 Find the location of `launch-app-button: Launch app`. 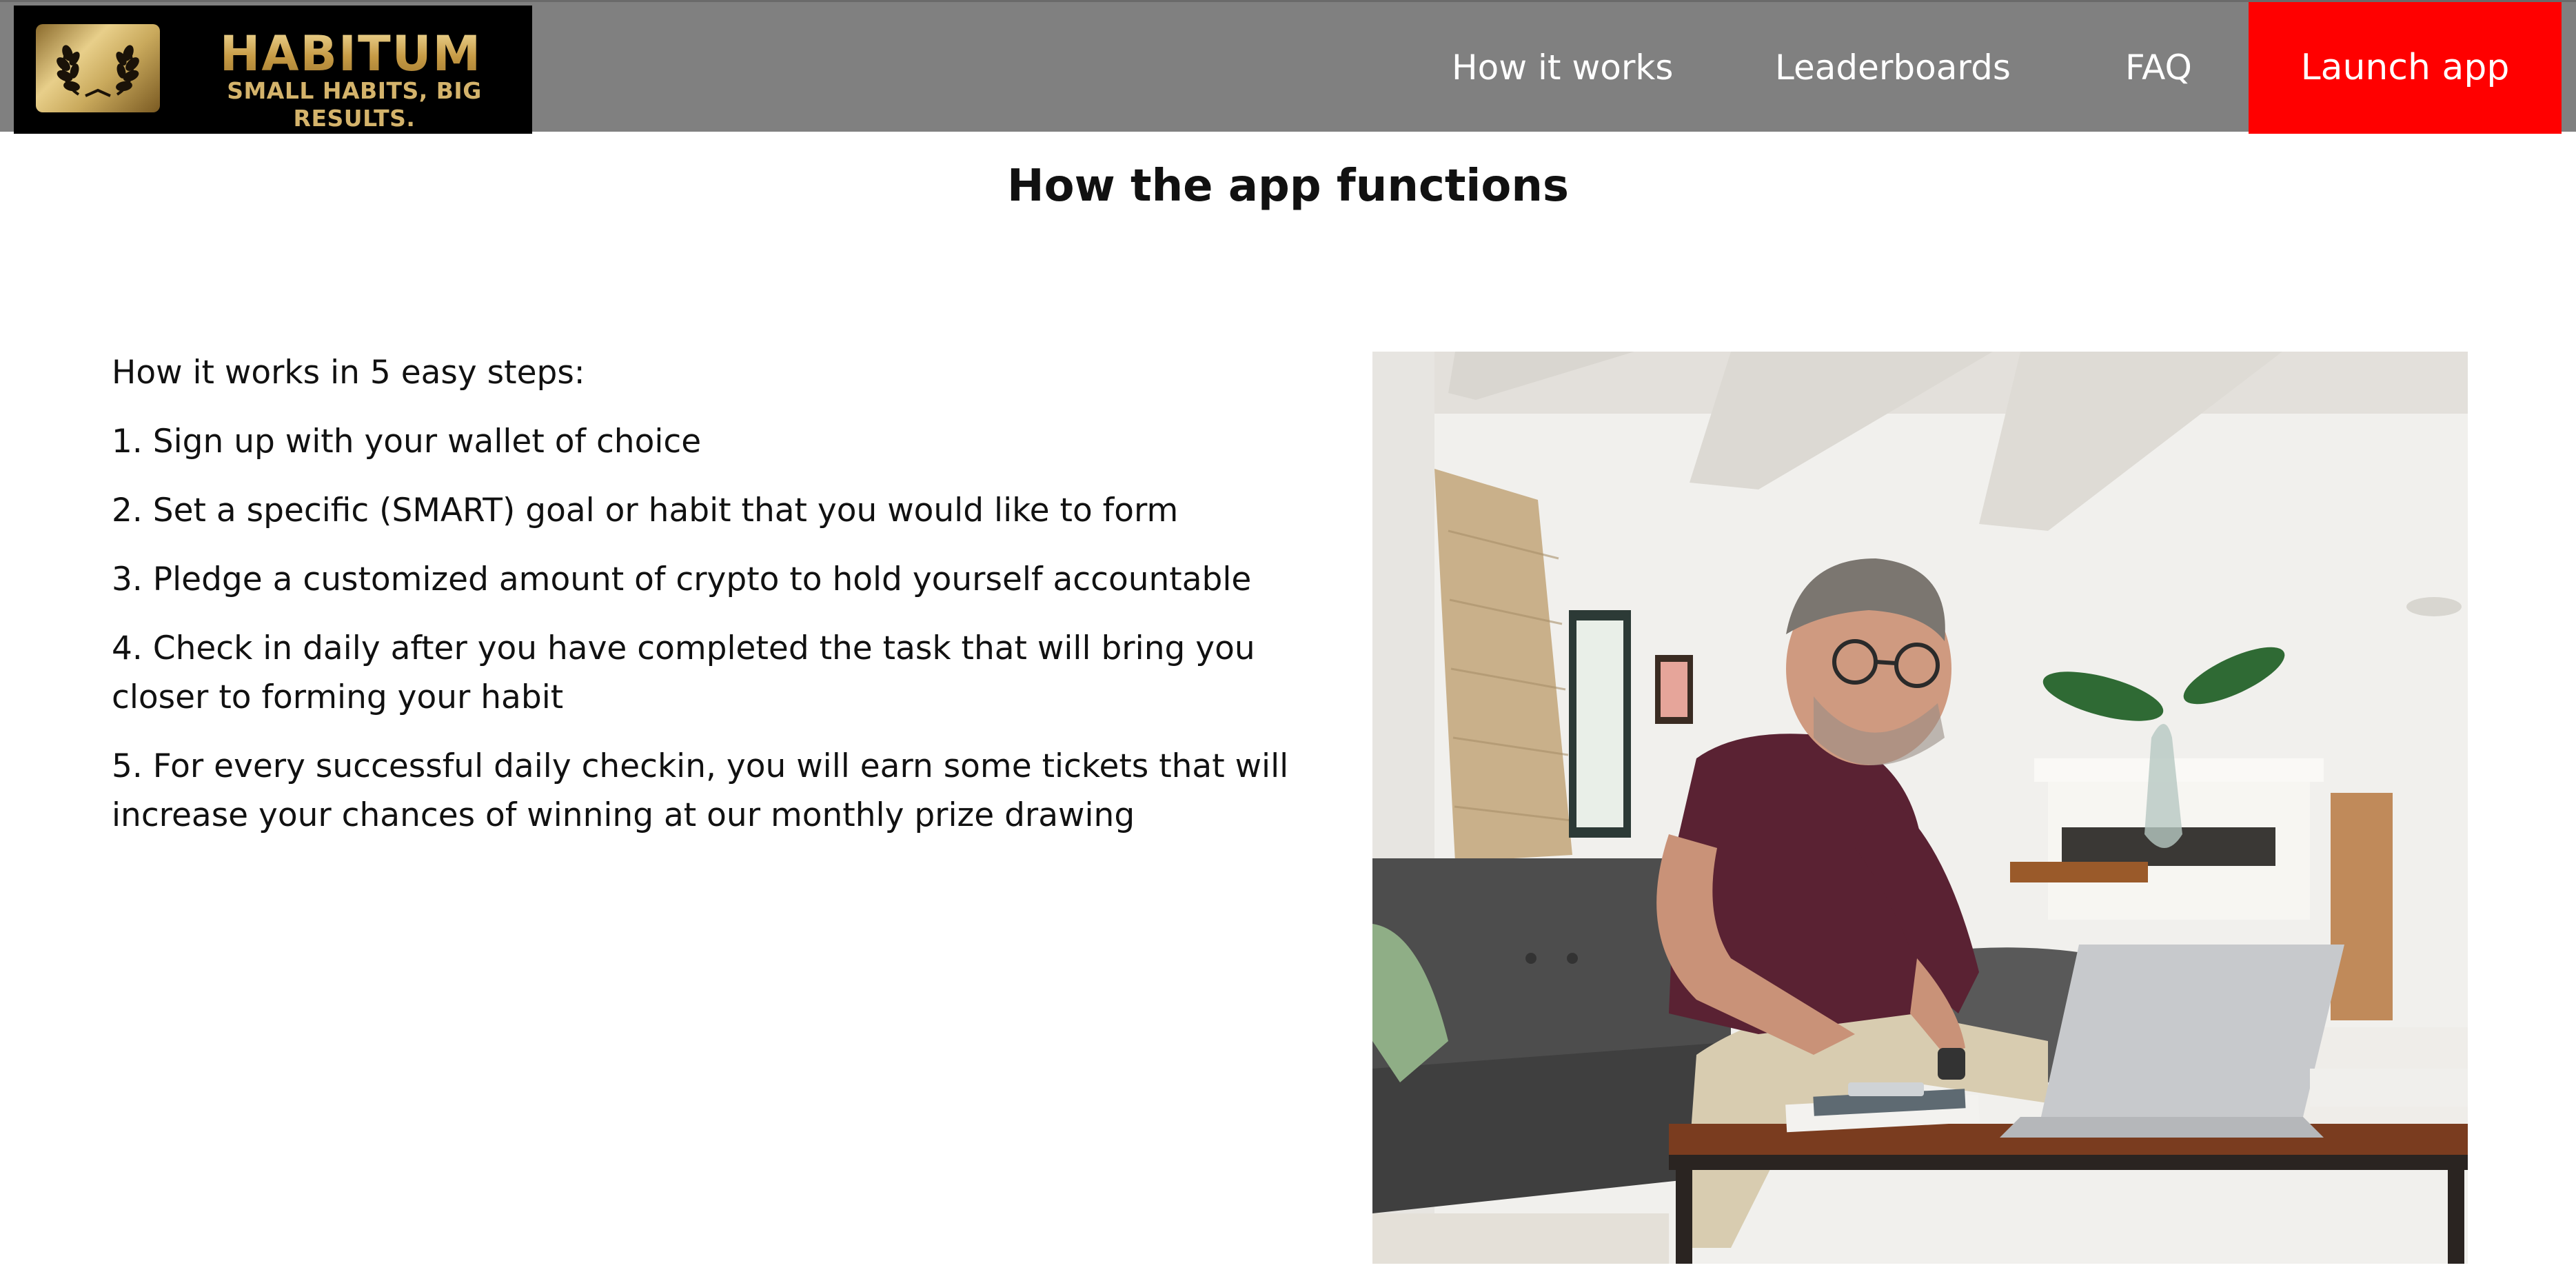

launch-app-button: Launch app is located at coordinates (2405, 68).